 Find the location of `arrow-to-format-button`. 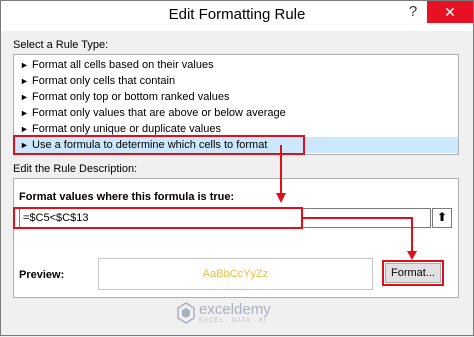

arrow-to-format-button is located at coordinates (360, 238).